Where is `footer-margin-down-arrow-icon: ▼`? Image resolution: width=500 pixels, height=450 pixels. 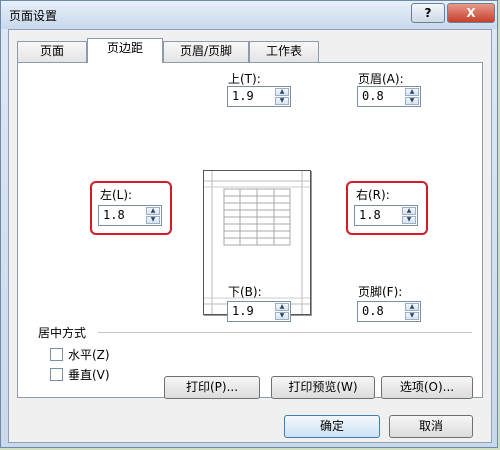 footer-margin-down-arrow-icon: ▼ is located at coordinates (412, 316).